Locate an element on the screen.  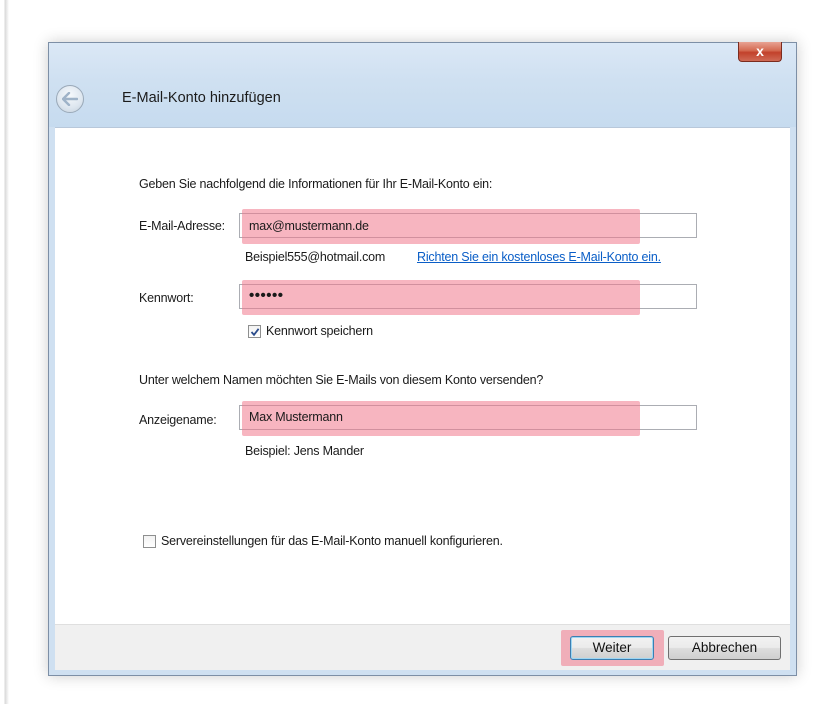
cancel-button: Abbrechen is located at coordinates (724, 648).